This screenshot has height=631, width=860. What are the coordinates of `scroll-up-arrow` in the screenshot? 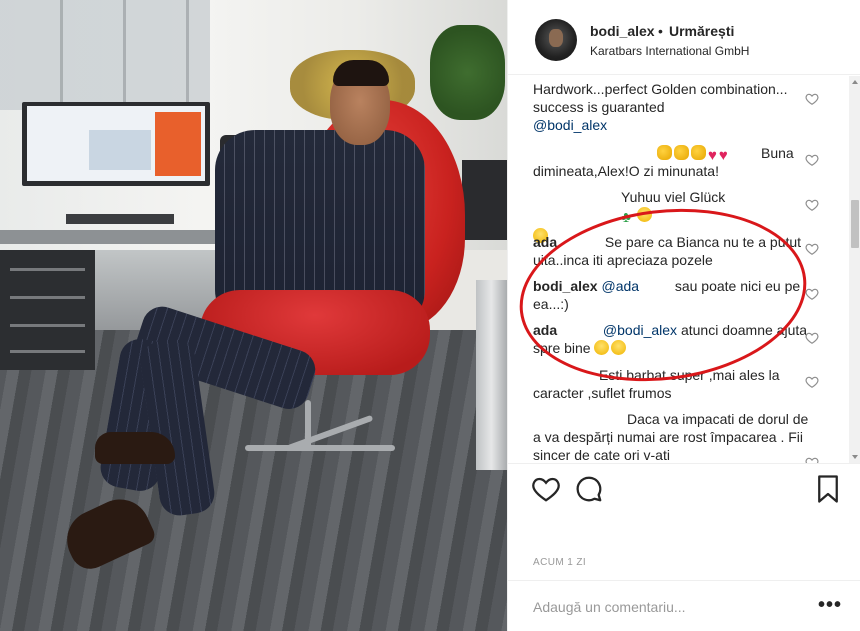 It's located at (855, 82).